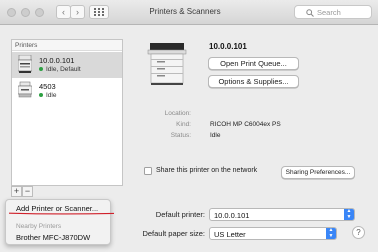 This screenshot has width=378, height=252. What do you see at coordinates (47, 95) in the screenshot?
I see `printer-status: Idle` at bounding box center [47, 95].